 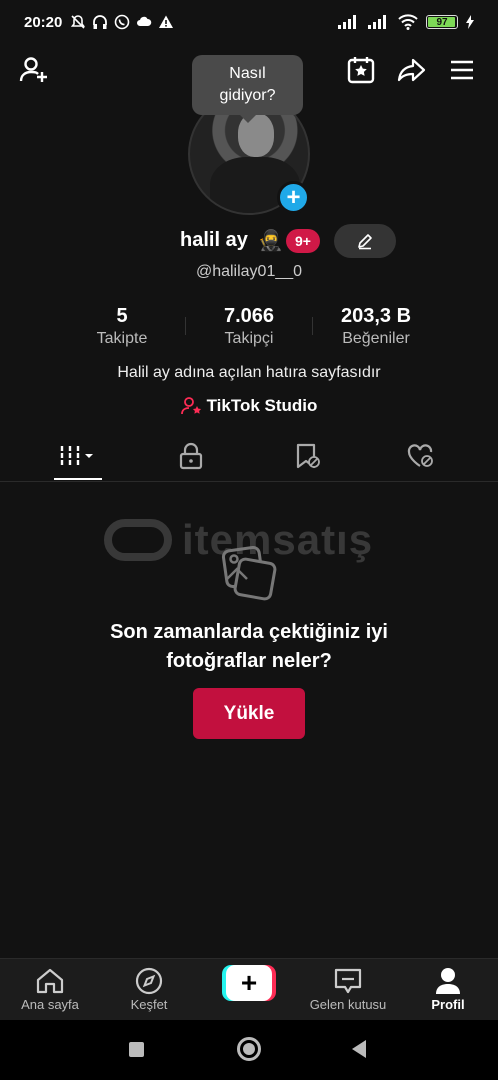 I want to click on add-user-icon, so click(x=33, y=69).